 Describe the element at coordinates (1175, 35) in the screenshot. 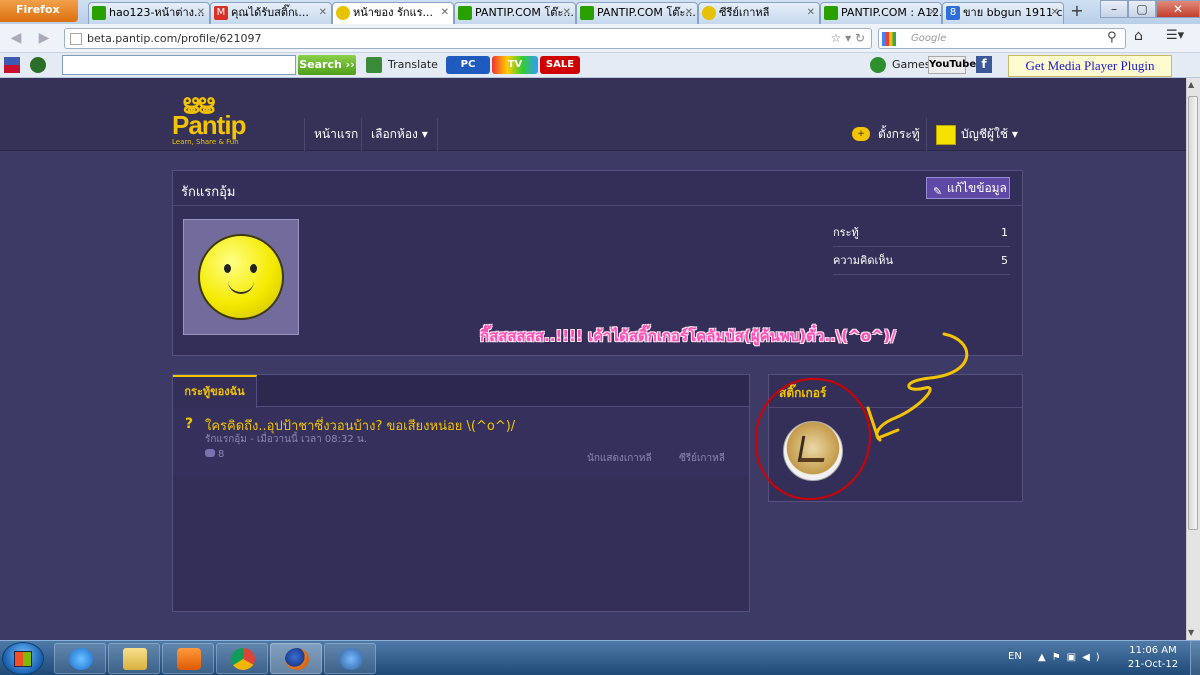

I see `bookmarks-menu-icon: ☰▾` at that location.